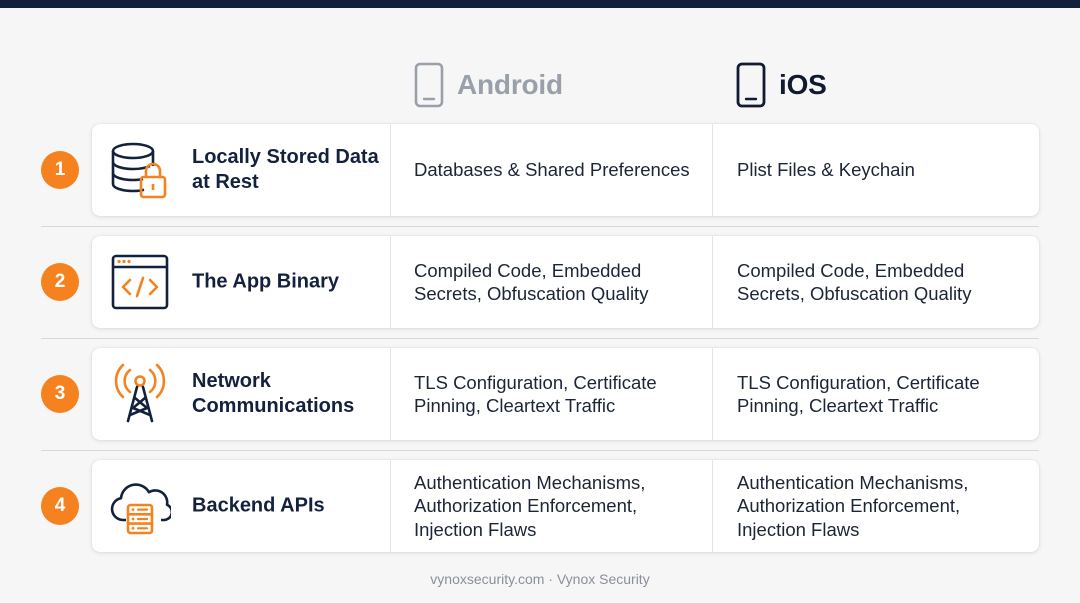  I want to click on ios-label: iOS, so click(803, 84).